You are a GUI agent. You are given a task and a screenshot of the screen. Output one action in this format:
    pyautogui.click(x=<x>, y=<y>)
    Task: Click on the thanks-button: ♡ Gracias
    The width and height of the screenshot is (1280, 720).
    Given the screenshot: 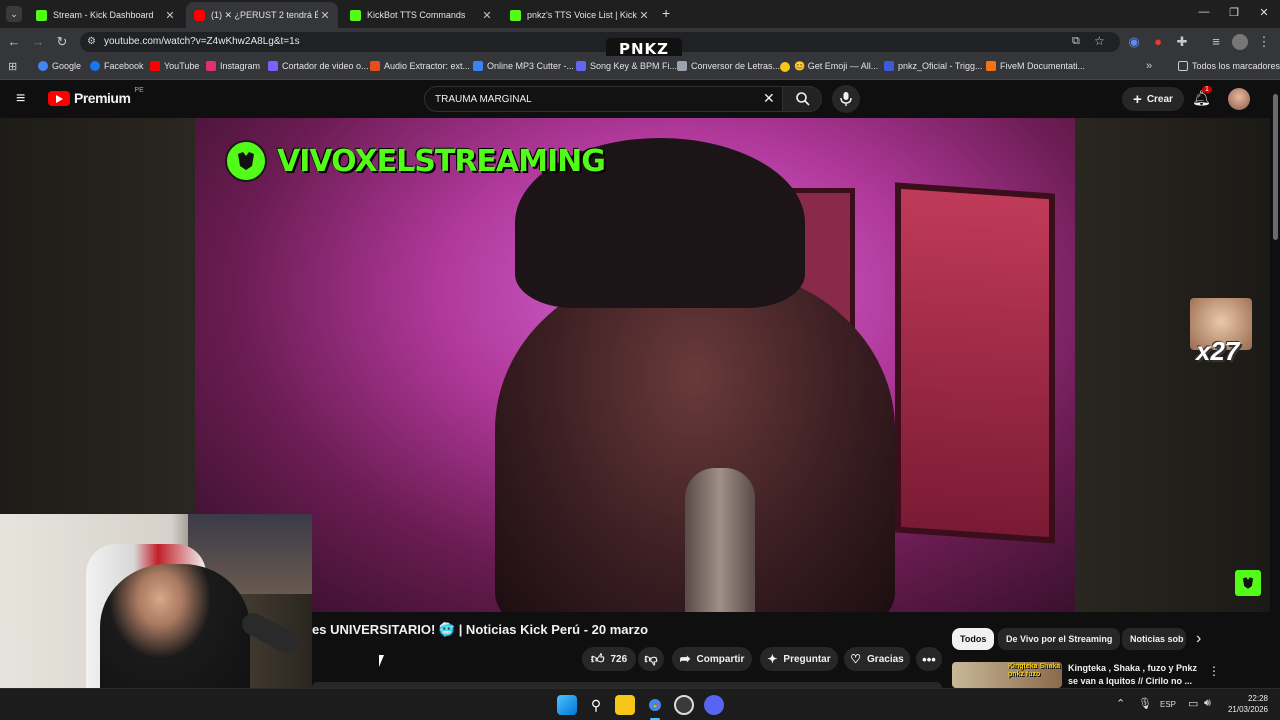 What is the action you would take?
    pyautogui.click(x=877, y=659)
    